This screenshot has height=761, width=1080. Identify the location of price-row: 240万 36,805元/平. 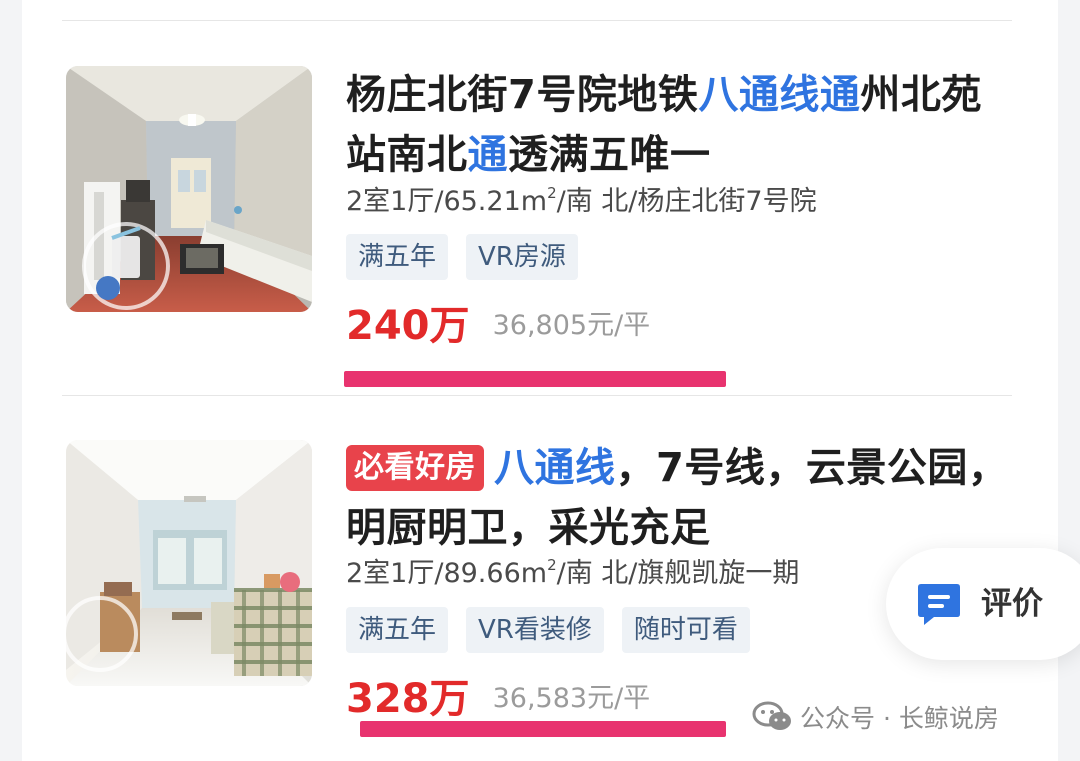
(498, 326).